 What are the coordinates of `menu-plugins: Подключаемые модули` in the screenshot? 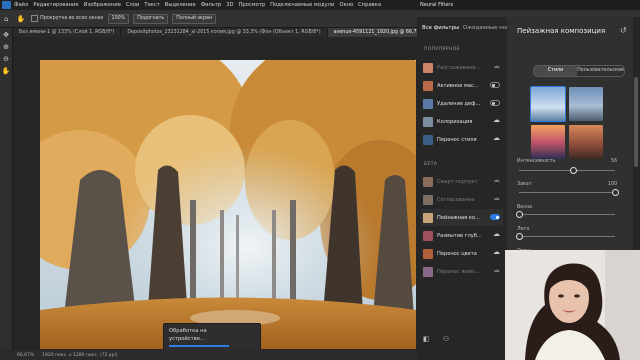 It's located at (302, 5).